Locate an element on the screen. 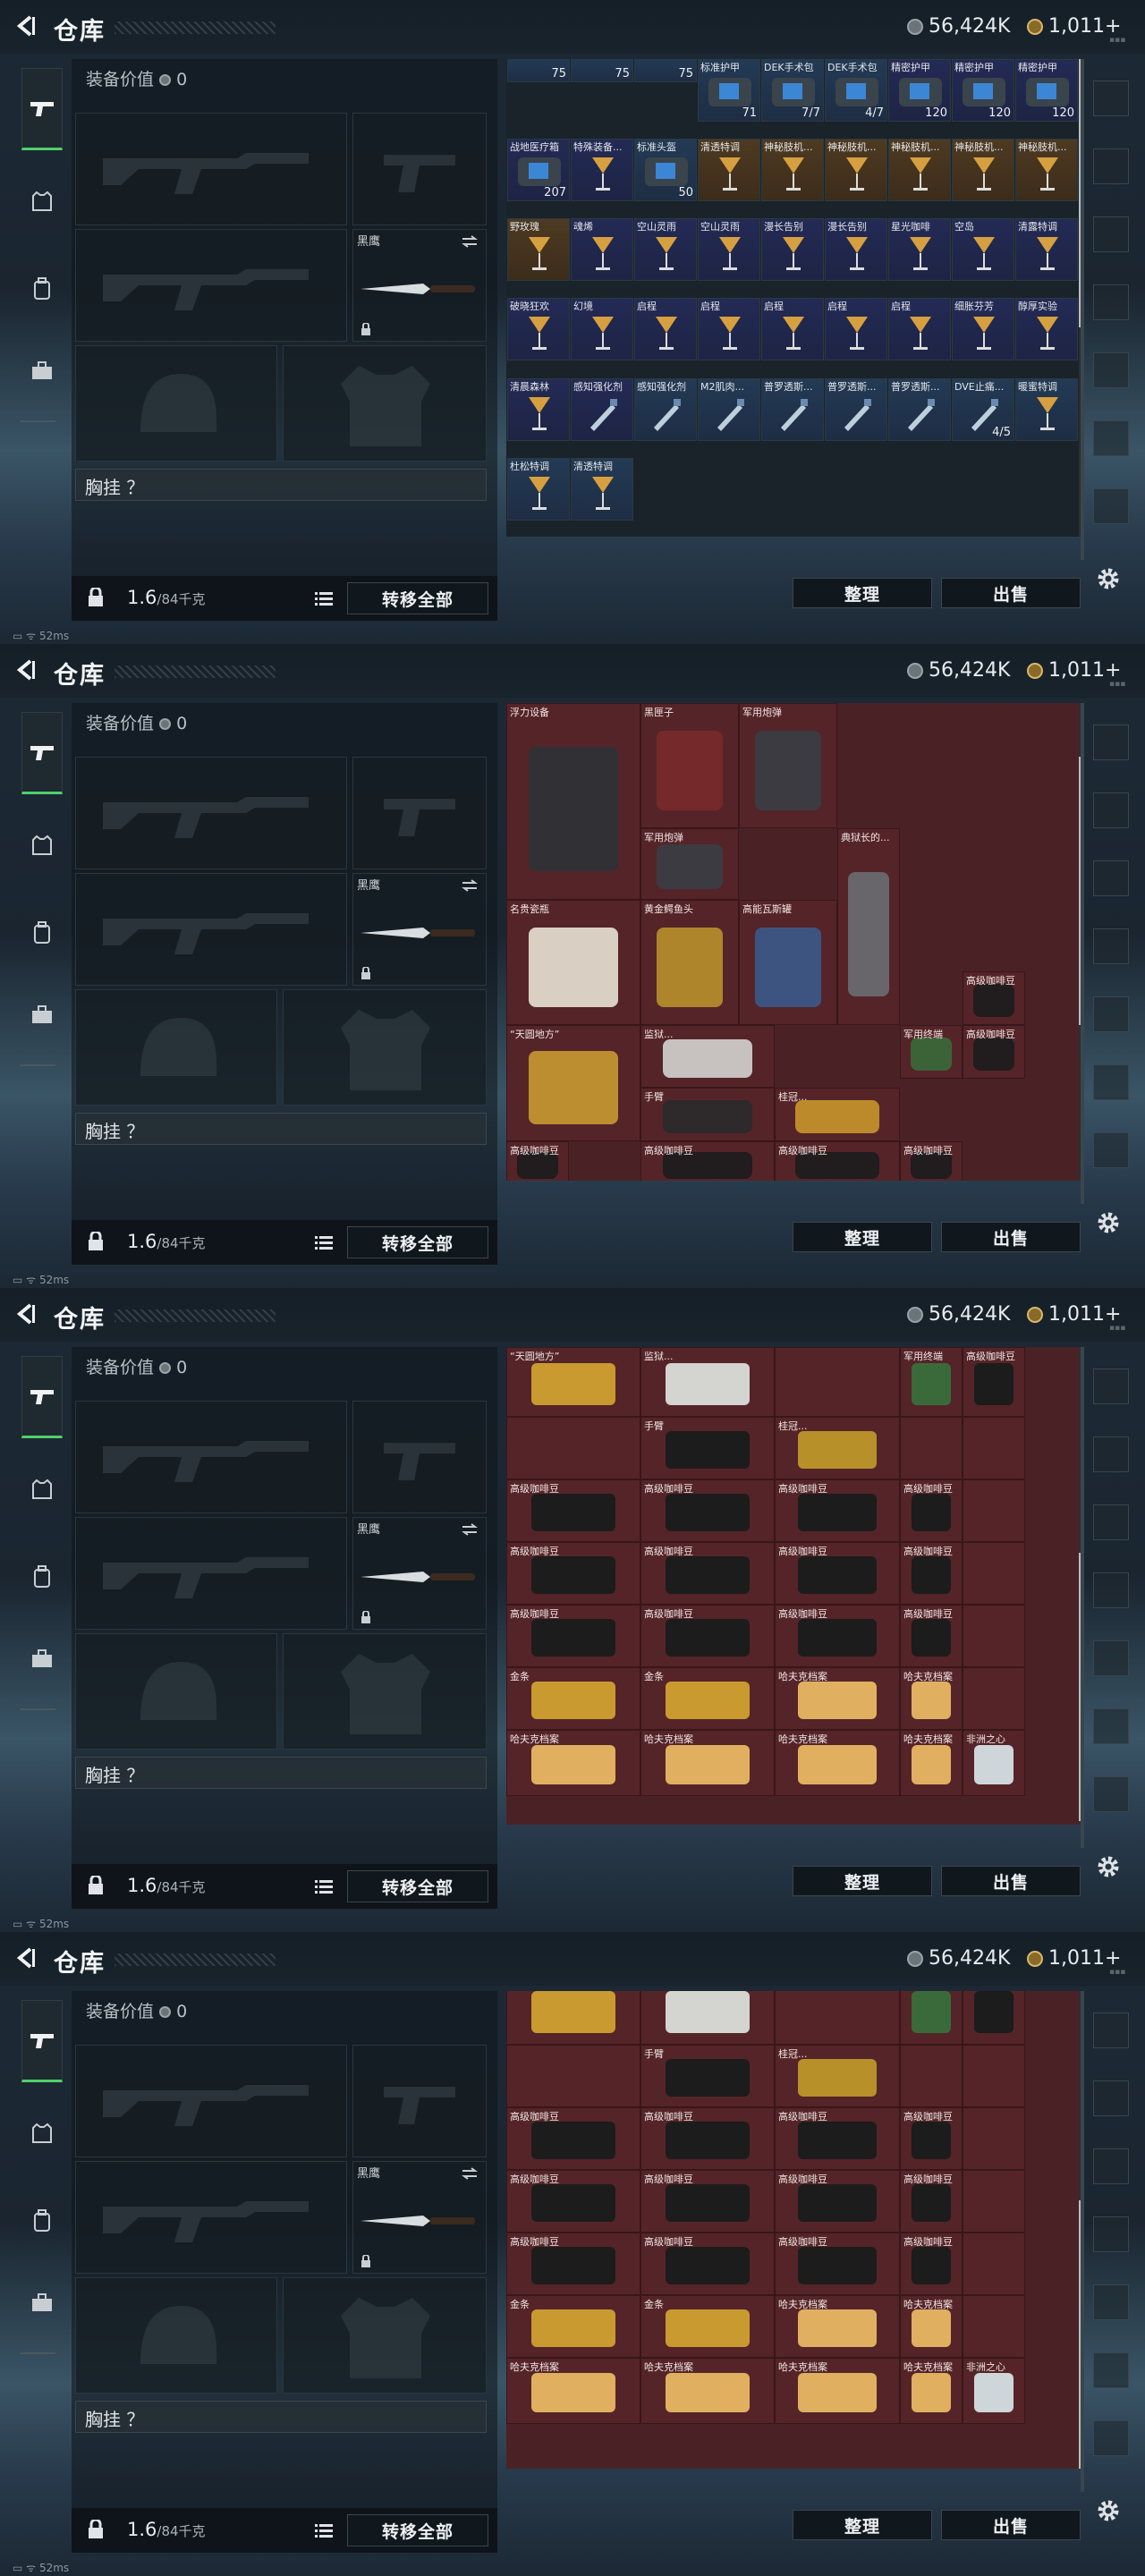  item-cell: 清透特调 is located at coordinates (602, 489).